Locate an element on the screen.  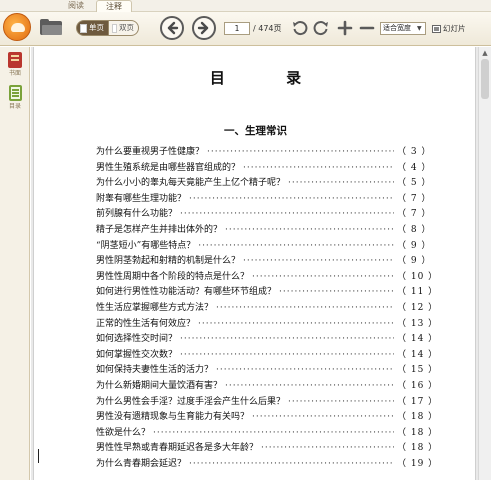
reader-logo-icon is located at coordinates (17, 27).